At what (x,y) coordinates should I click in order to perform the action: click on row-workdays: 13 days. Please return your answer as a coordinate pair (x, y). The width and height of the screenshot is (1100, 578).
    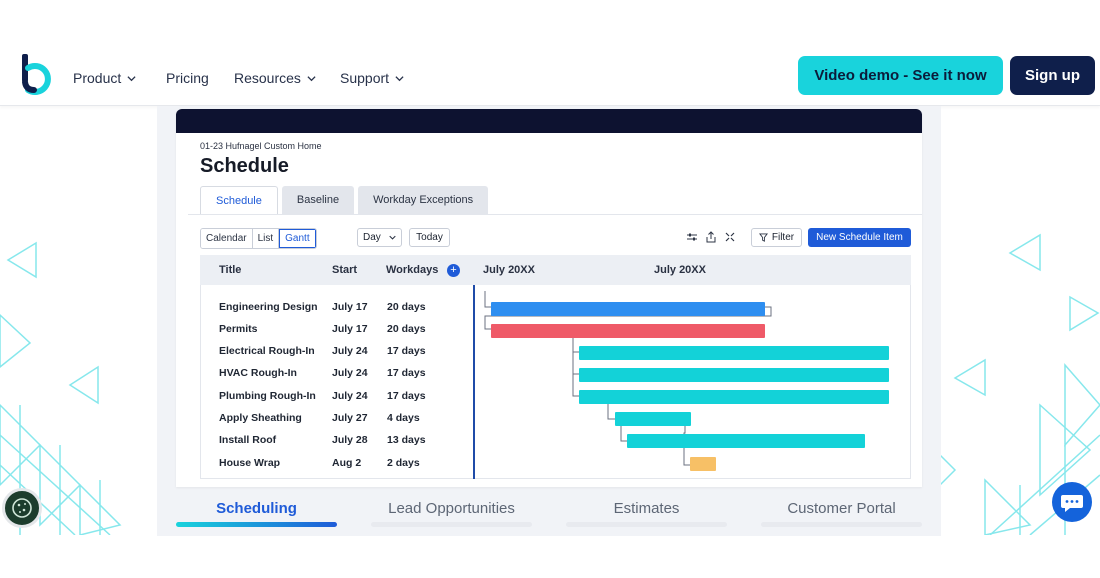
    Looking at the image, I should click on (406, 440).